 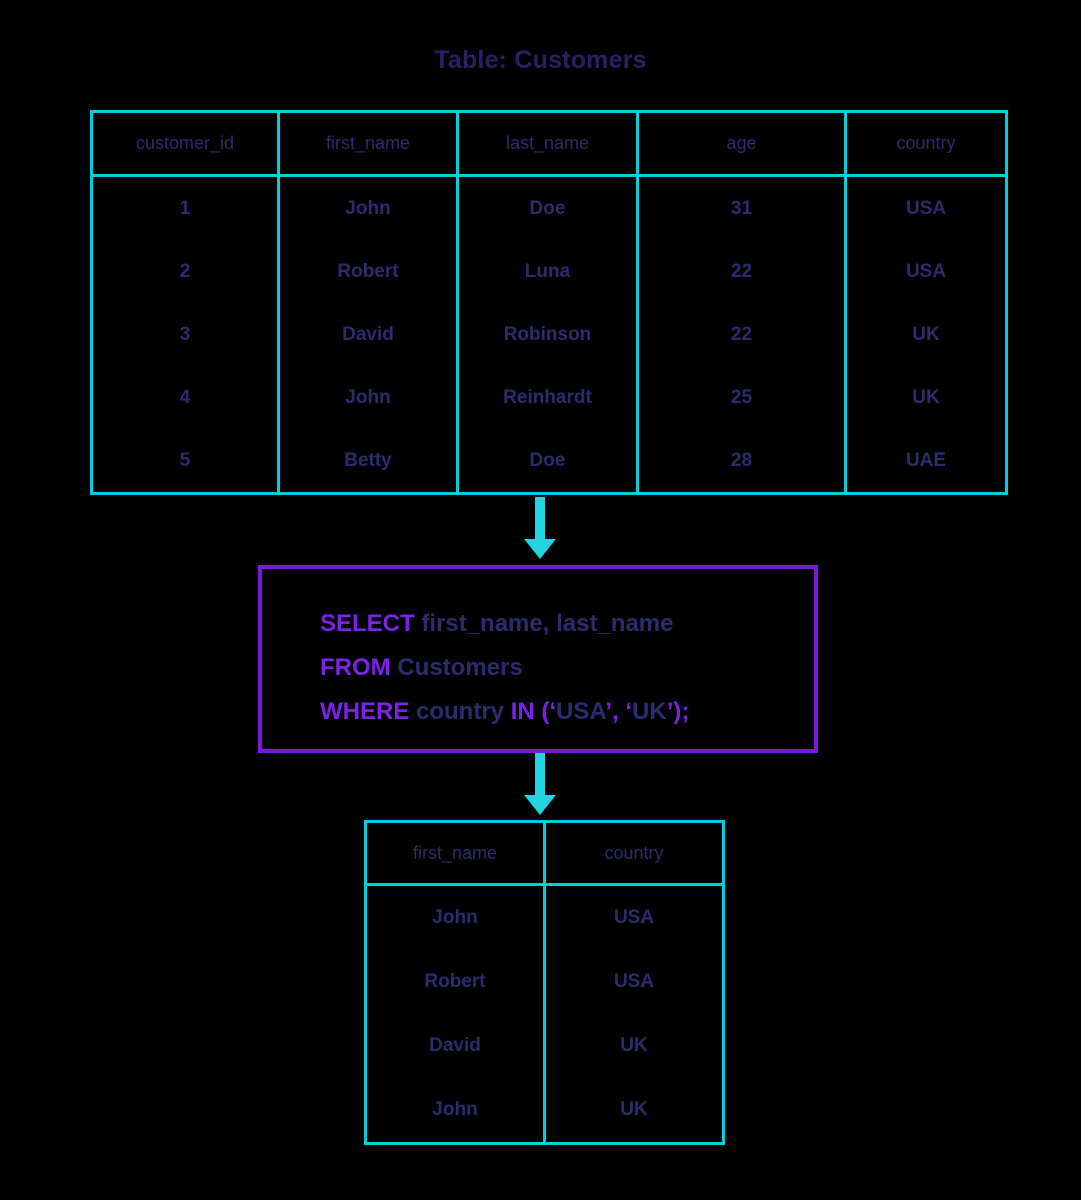 What do you see at coordinates (185, 334) in the screenshot?
I see `cell-customer-id: 3` at bounding box center [185, 334].